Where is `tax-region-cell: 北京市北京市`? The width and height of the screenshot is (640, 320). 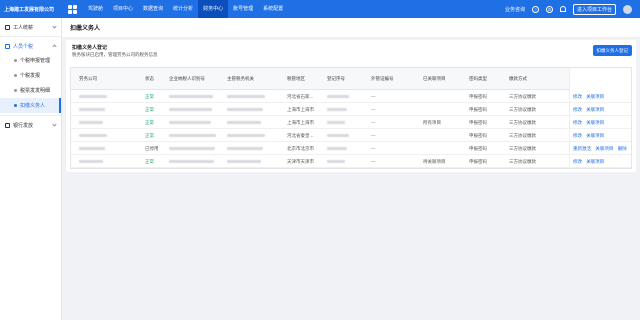
tax-region-cell: 北京市北京市 is located at coordinates (300, 148).